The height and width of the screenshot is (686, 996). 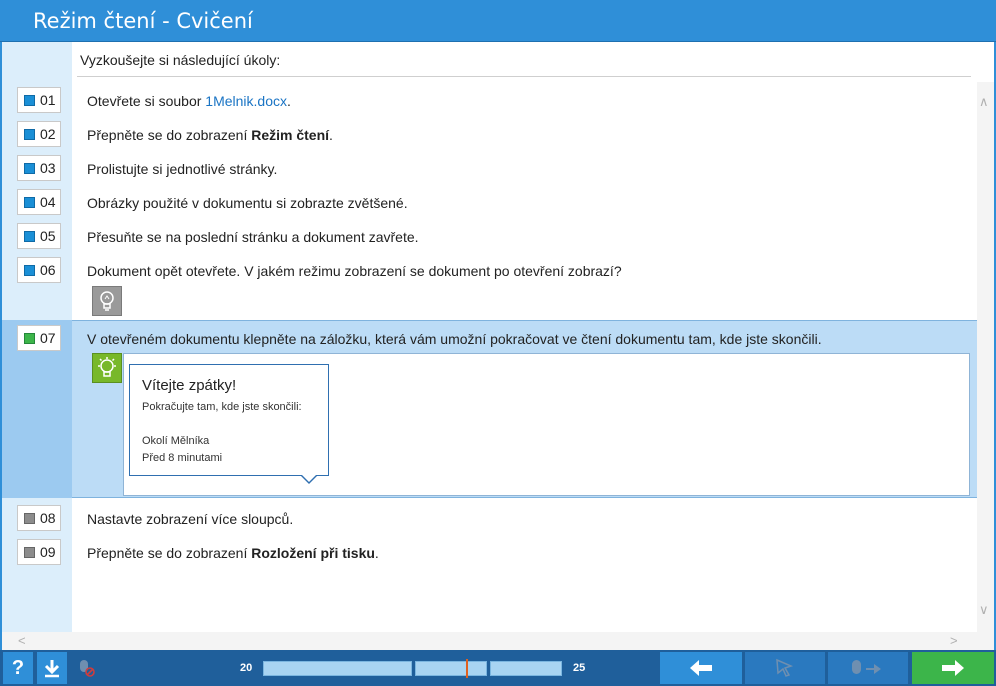 What do you see at coordinates (180, 60) in the screenshot?
I see `intro-text: Vyzkoušejte si následující úkoly:` at bounding box center [180, 60].